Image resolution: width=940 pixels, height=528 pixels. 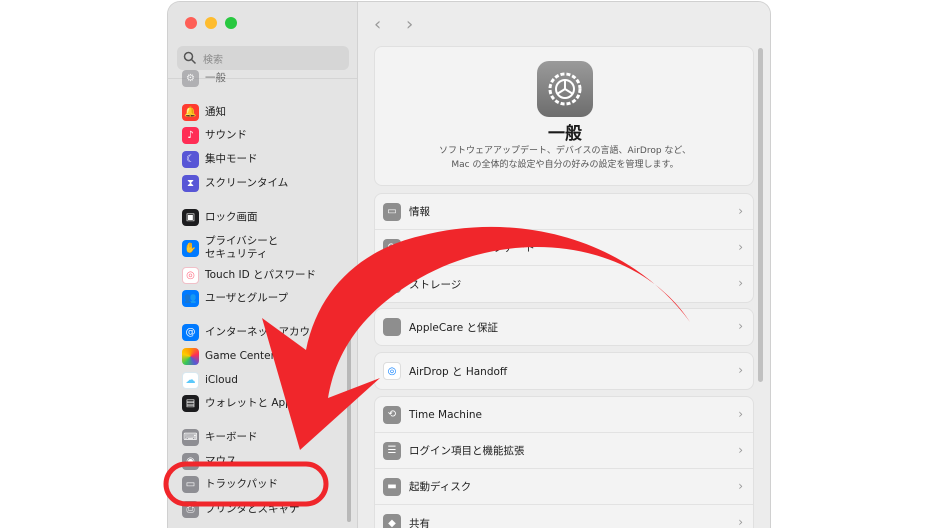 I want to click on description-line: ソフトウェアアップデート、デバイスの言語、AirDrop など、, so click(x=565, y=151).